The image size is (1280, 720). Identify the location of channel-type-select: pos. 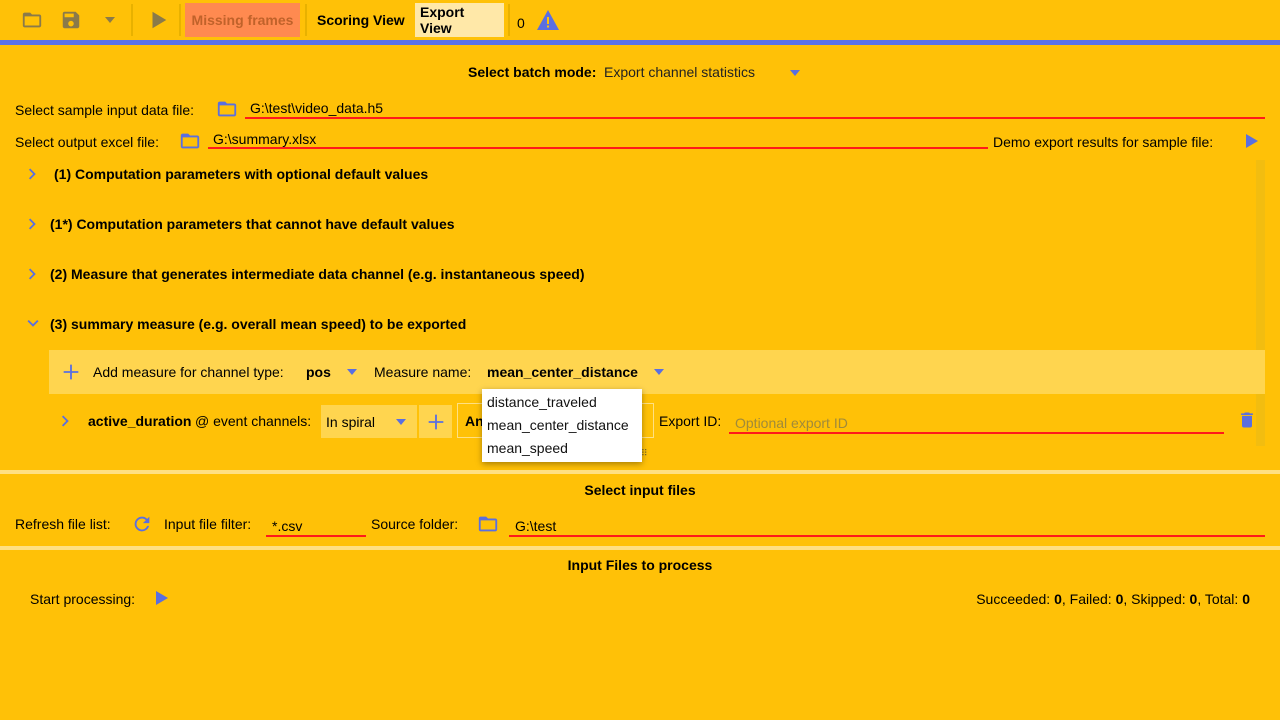
(335, 372).